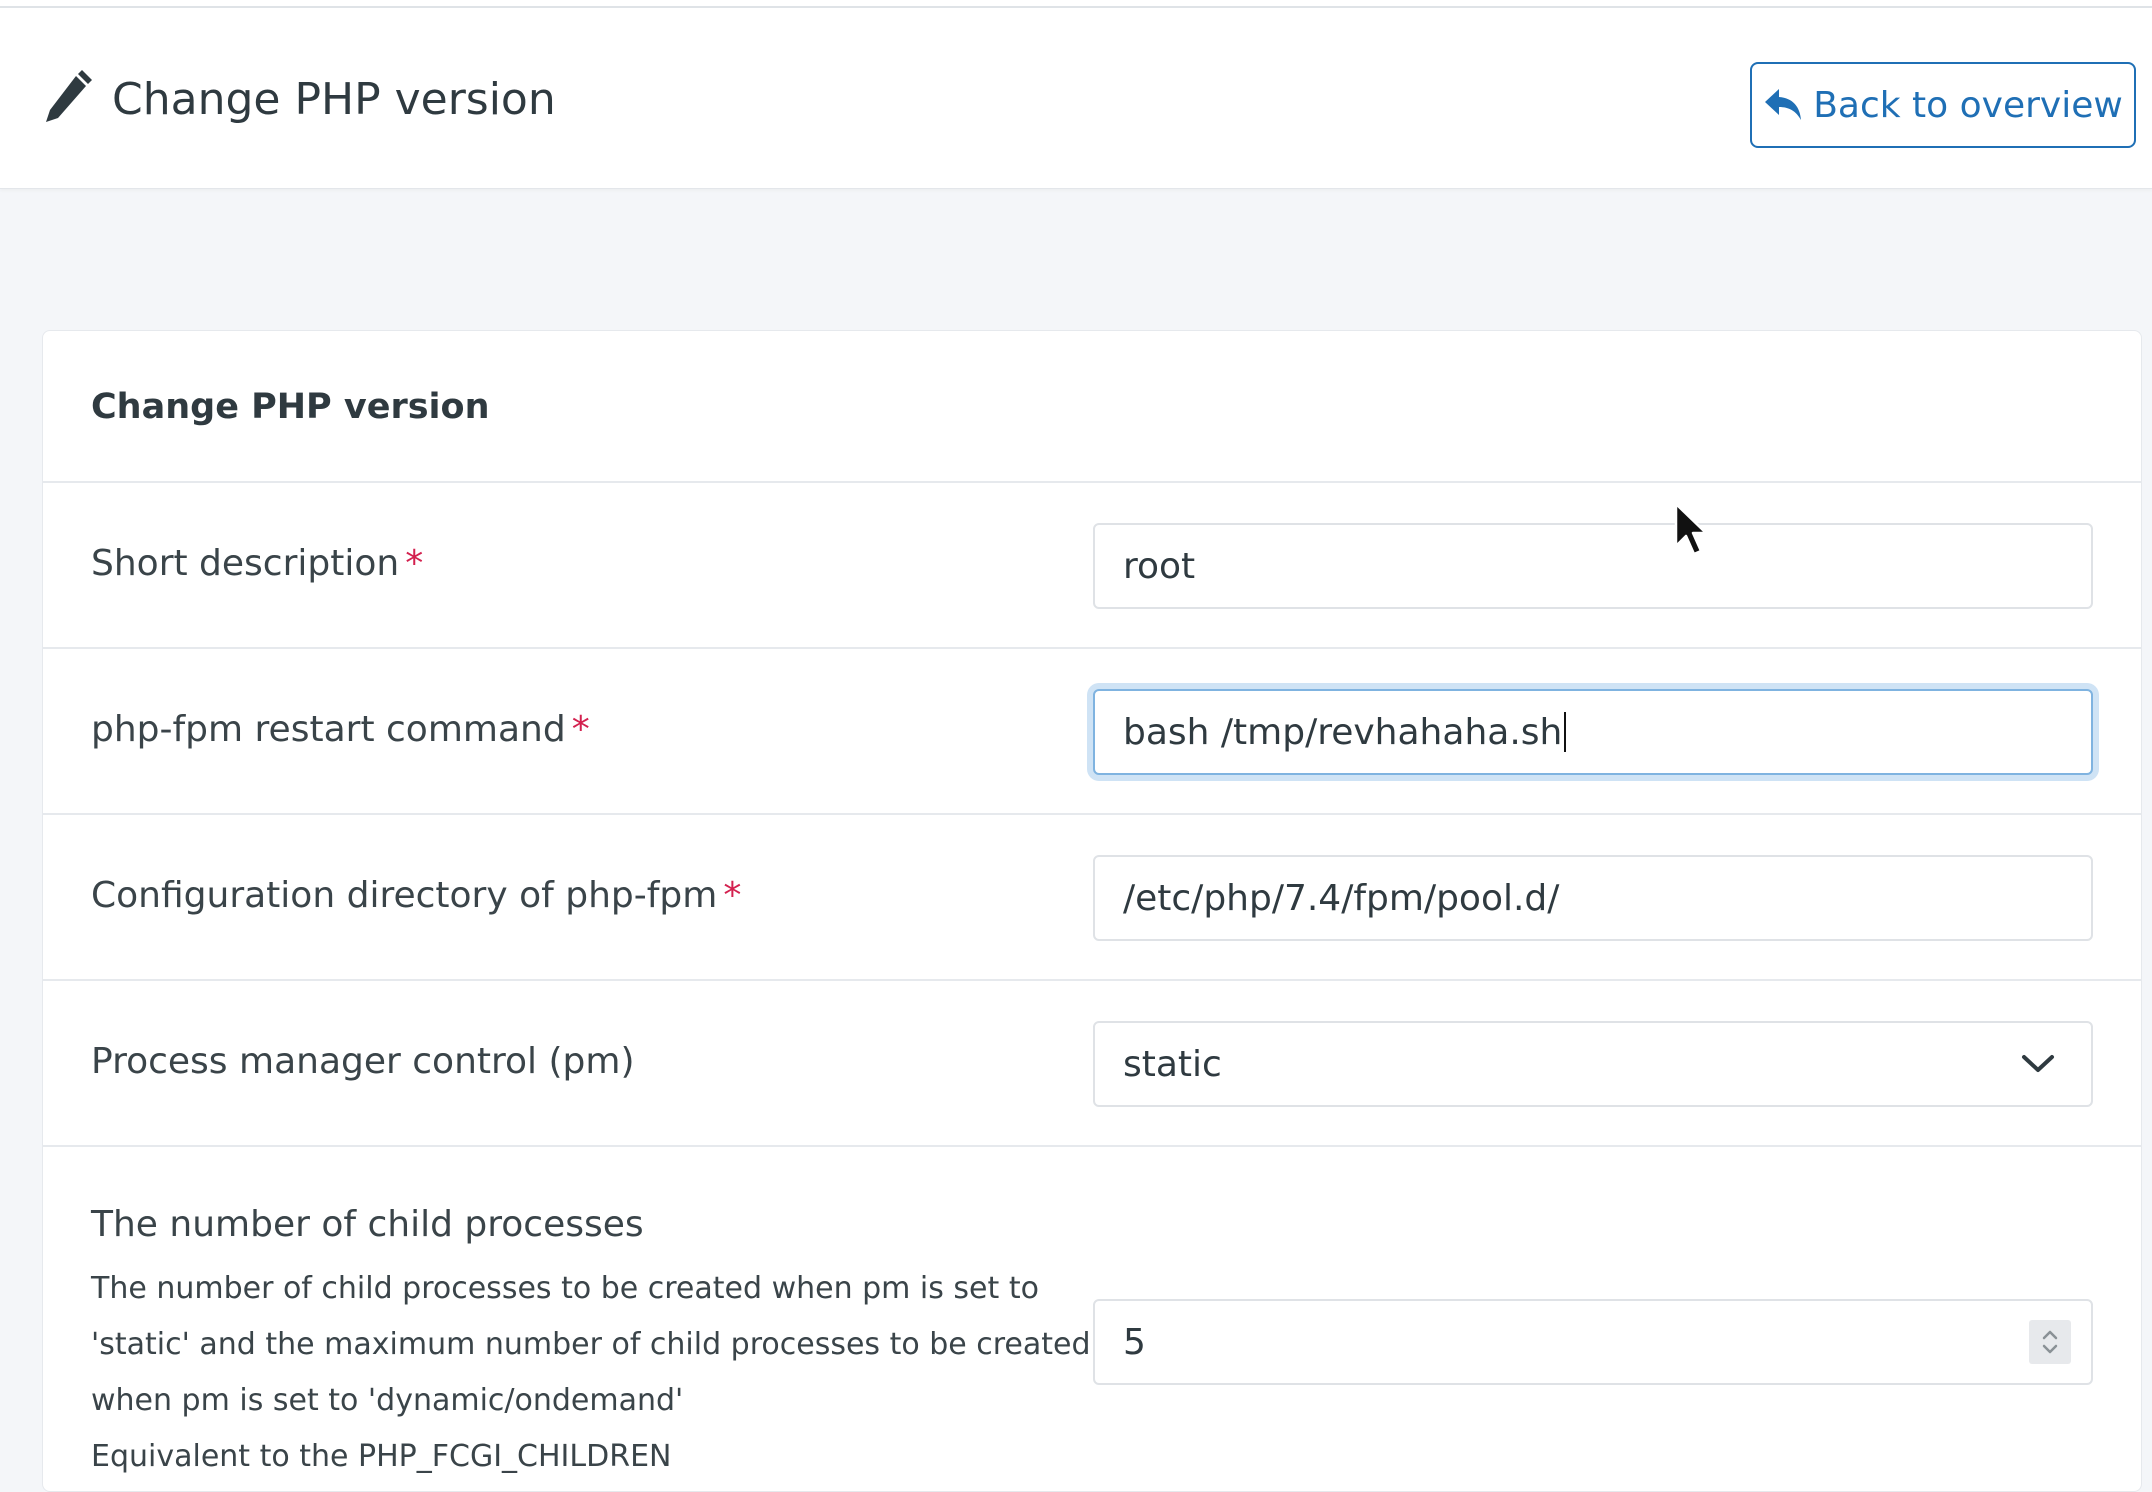 The width and height of the screenshot is (2152, 1492). Describe the element at coordinates (1076, 4) in the screenshot. I see `top-divider` at that location.